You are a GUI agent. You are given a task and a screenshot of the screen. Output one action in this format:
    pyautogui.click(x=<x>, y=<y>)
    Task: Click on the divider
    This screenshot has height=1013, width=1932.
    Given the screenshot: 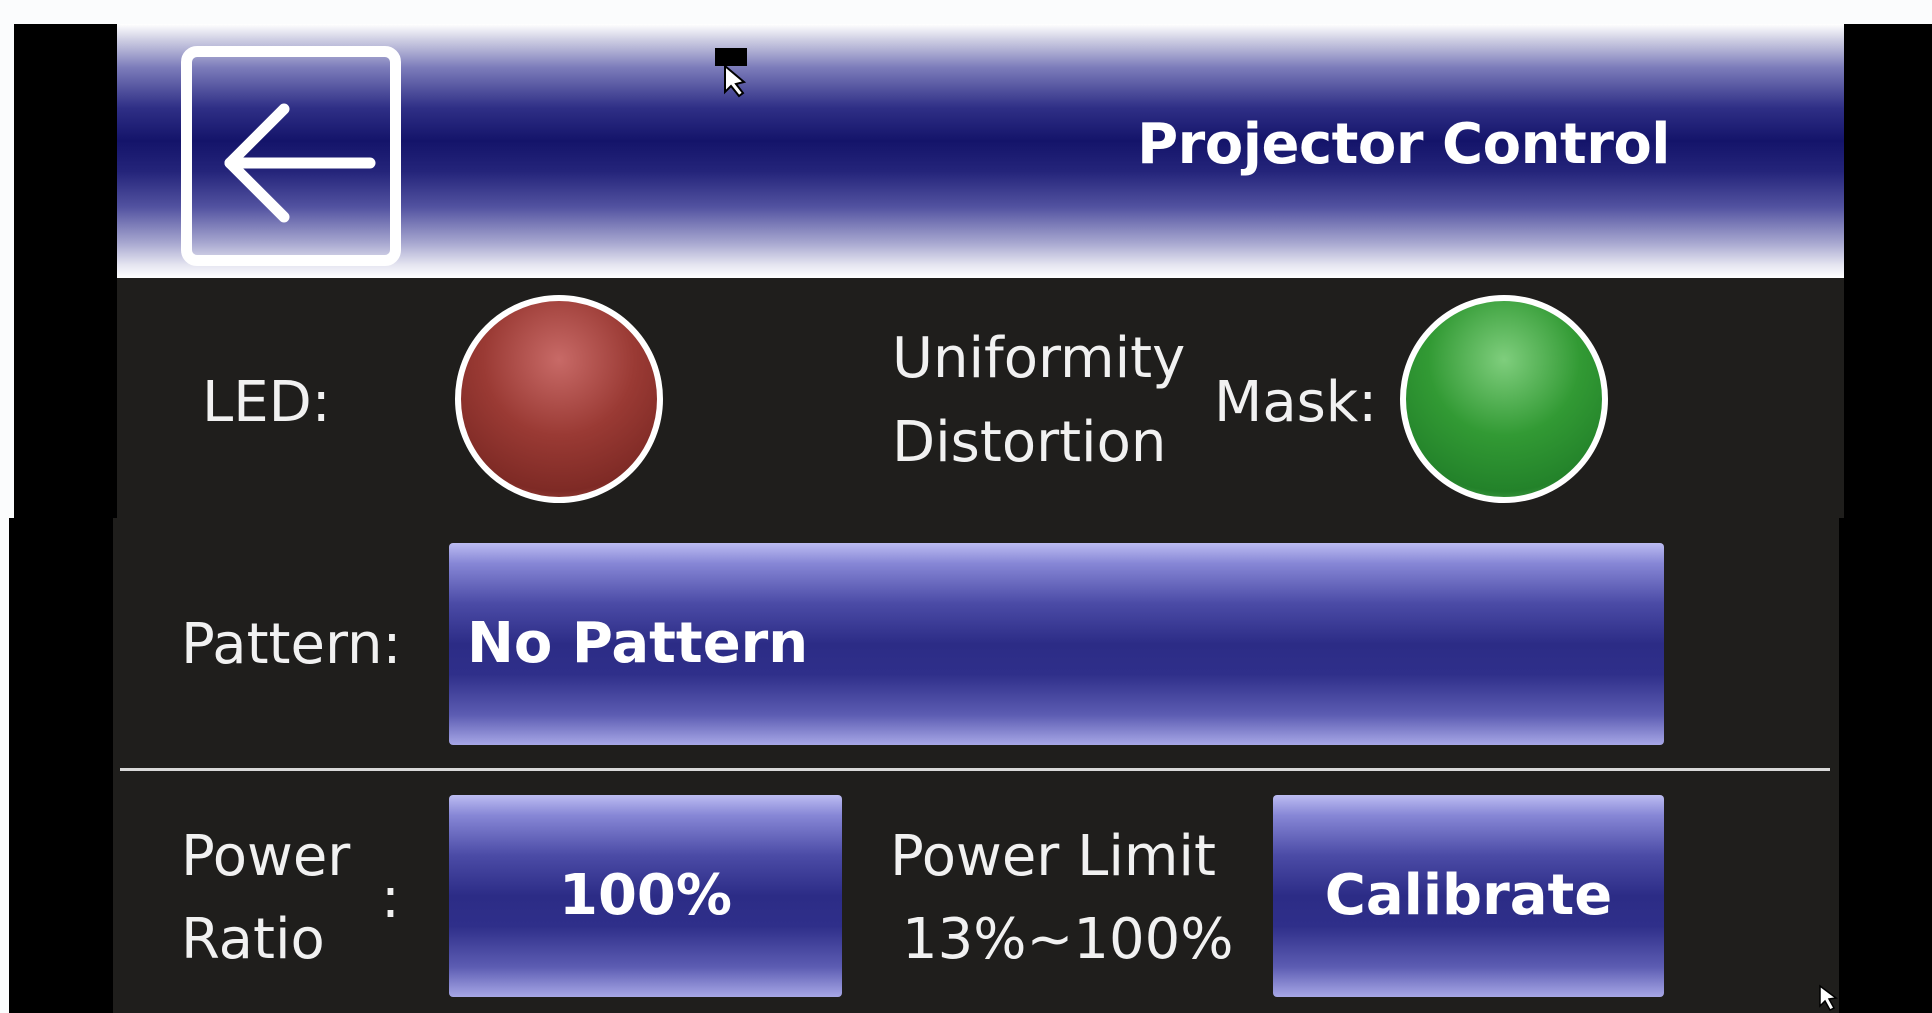 What is the action you would take?
    pyautogui.click(x=975, y=769)
    